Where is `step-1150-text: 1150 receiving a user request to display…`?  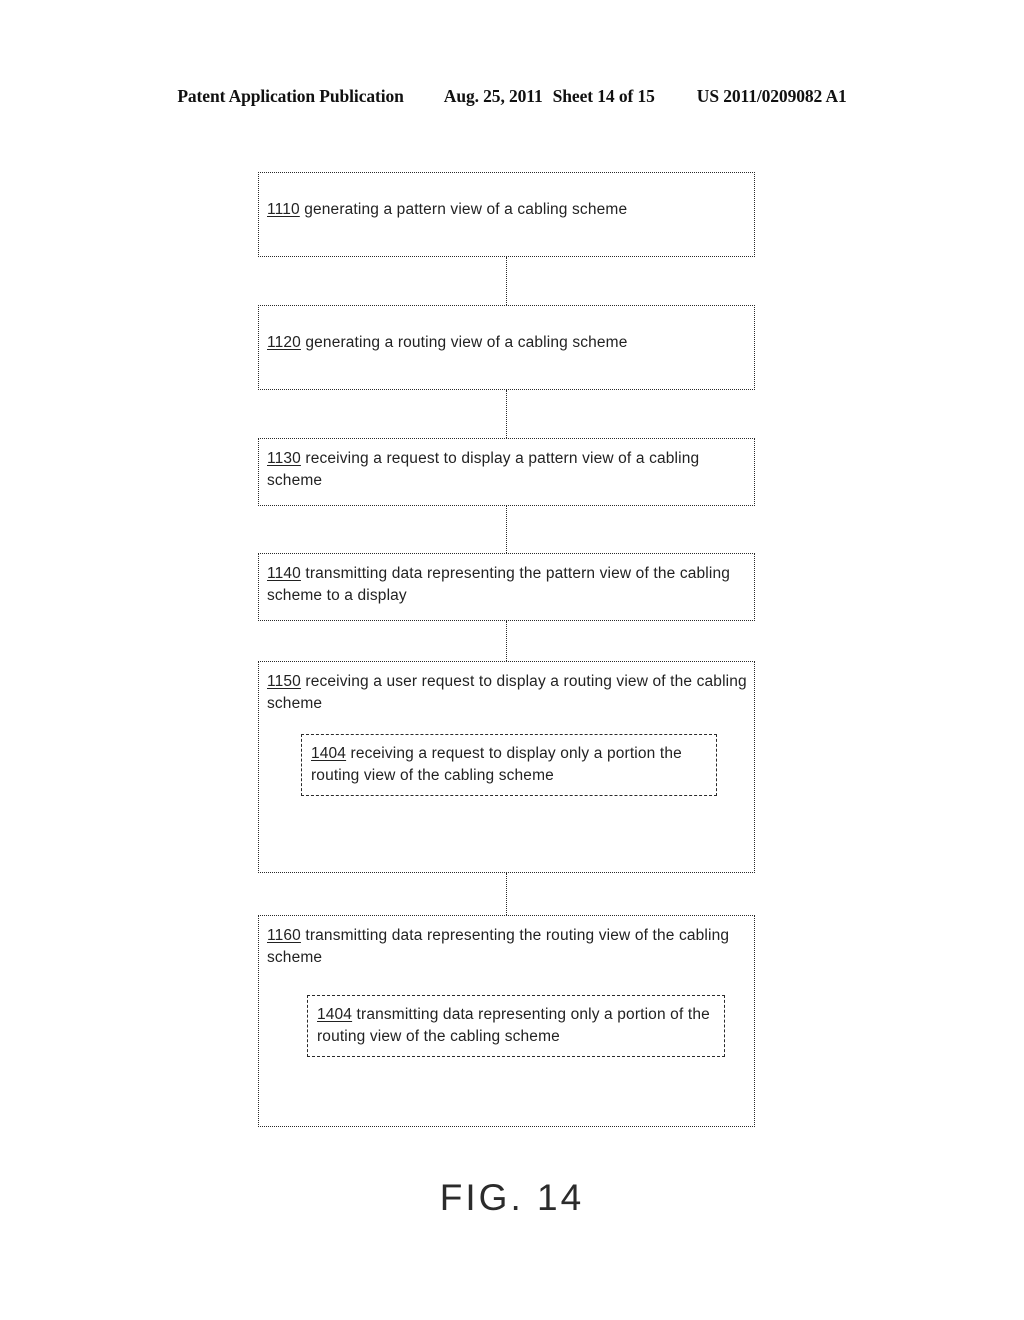 step-1150-text: 1150 receiving a user request to display… is located at coordinates (507, 693).